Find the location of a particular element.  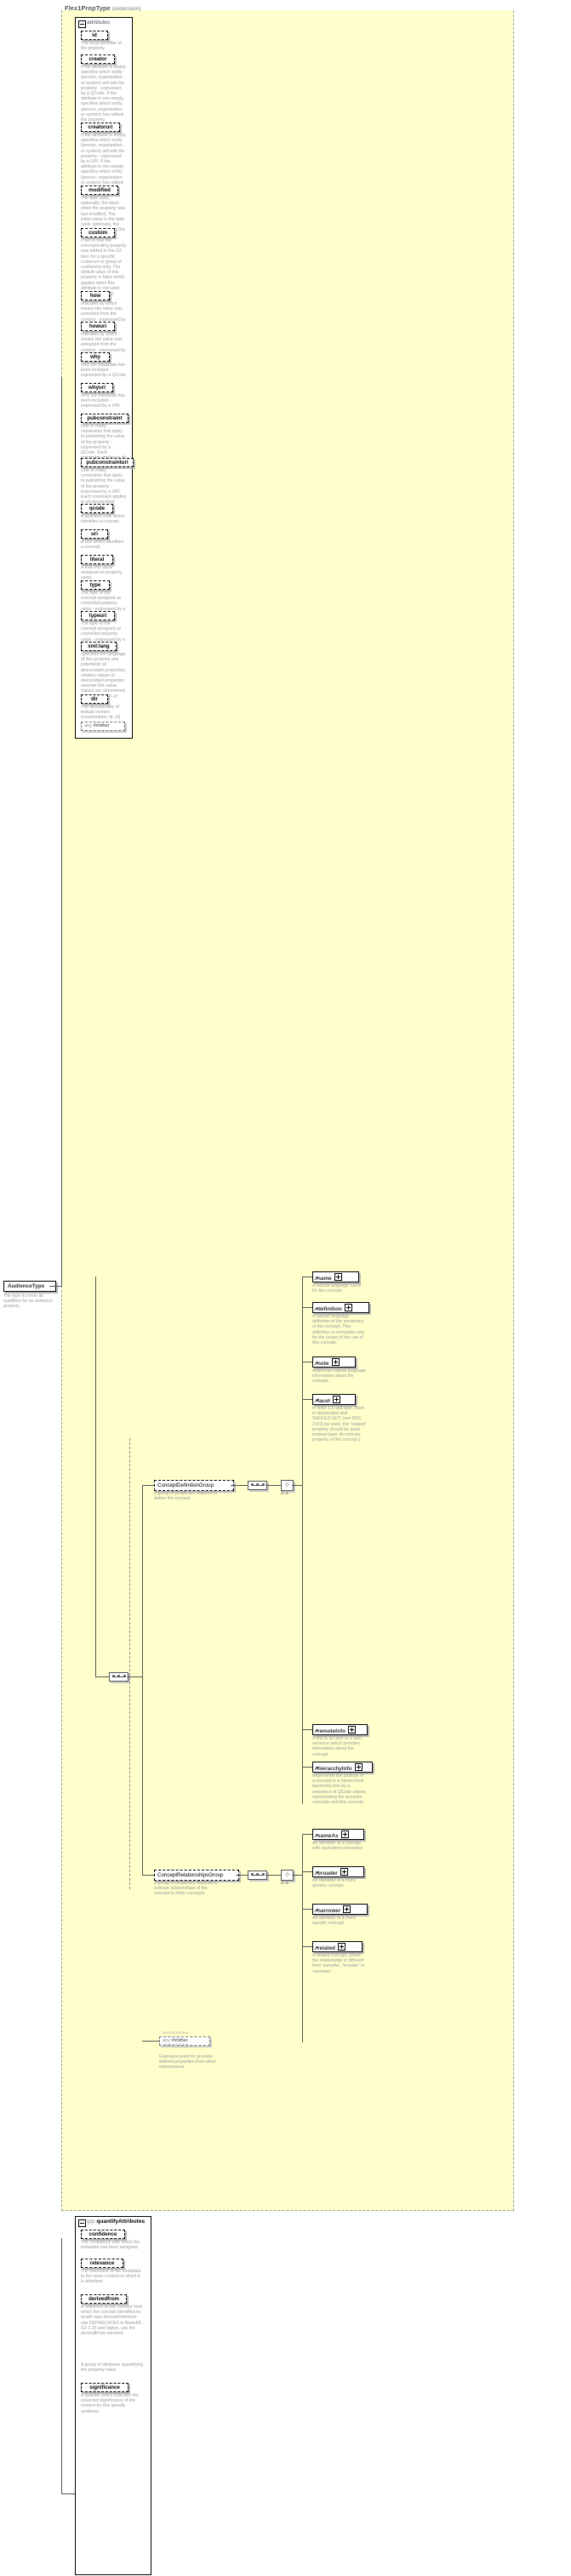

element-note-label: note is located at coordinates (323, 1364).